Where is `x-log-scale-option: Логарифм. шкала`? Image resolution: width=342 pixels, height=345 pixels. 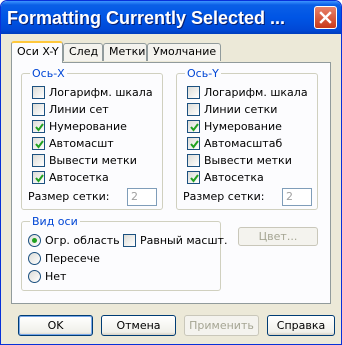 x-log-scale-option: Логарифм. шкала is located at coordinates (92, 94).